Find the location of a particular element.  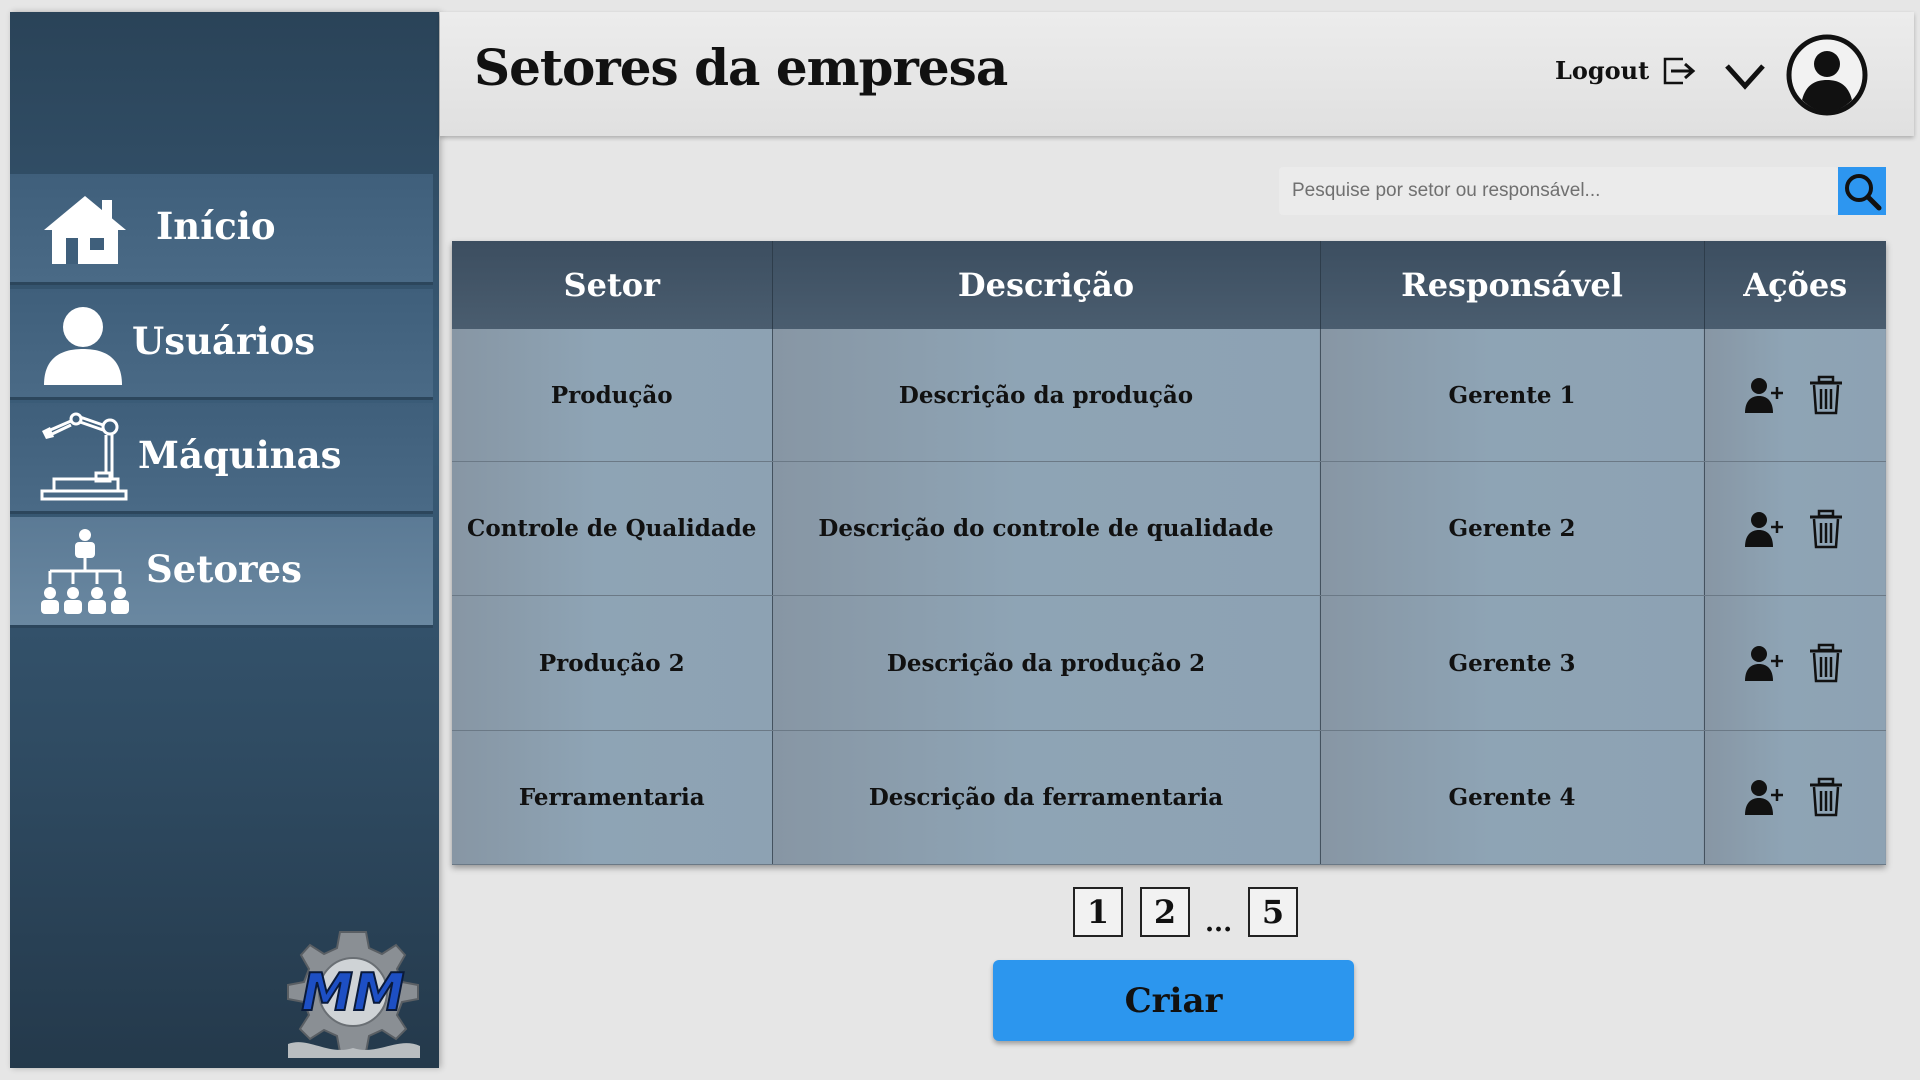

column-header: Responsável is located at coordinates (1512, 285).